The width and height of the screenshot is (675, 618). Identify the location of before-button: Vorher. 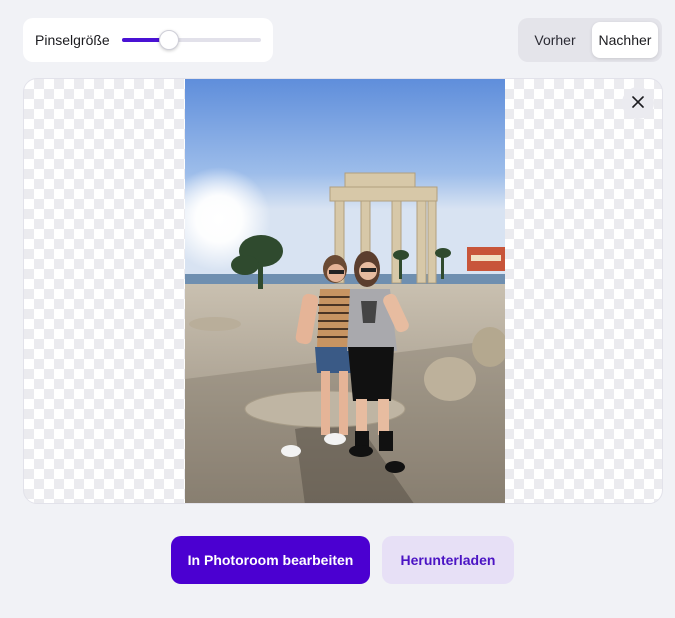
(555, 40).